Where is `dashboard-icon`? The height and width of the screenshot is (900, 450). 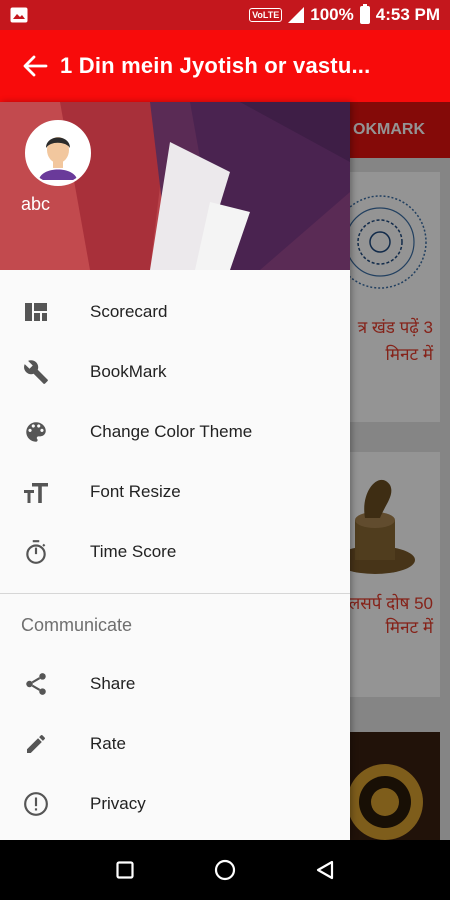
dashboard-icon is located at coordinates (36, 312).